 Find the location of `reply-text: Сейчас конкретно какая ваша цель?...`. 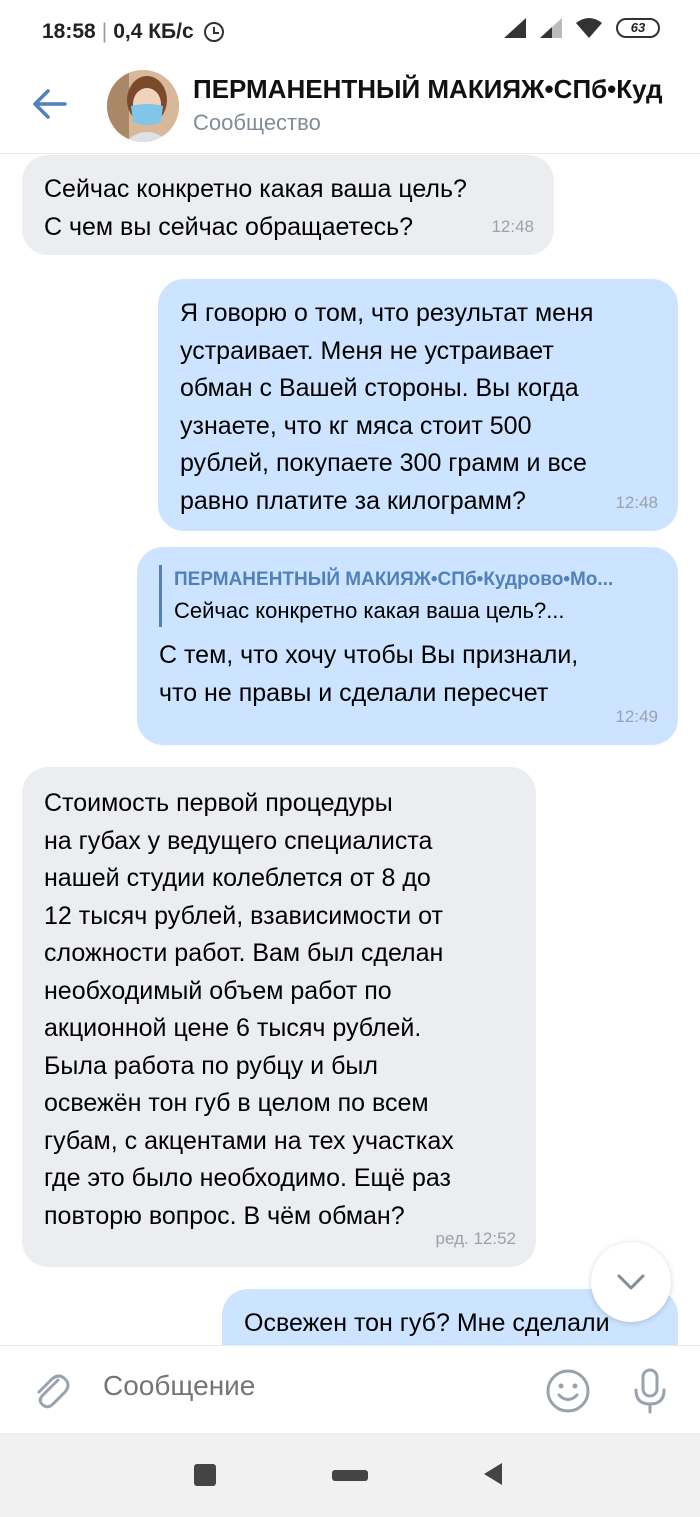

reply-text: Сейчас конкретно какая ваша цель?... is located at coordinates (369, 610).